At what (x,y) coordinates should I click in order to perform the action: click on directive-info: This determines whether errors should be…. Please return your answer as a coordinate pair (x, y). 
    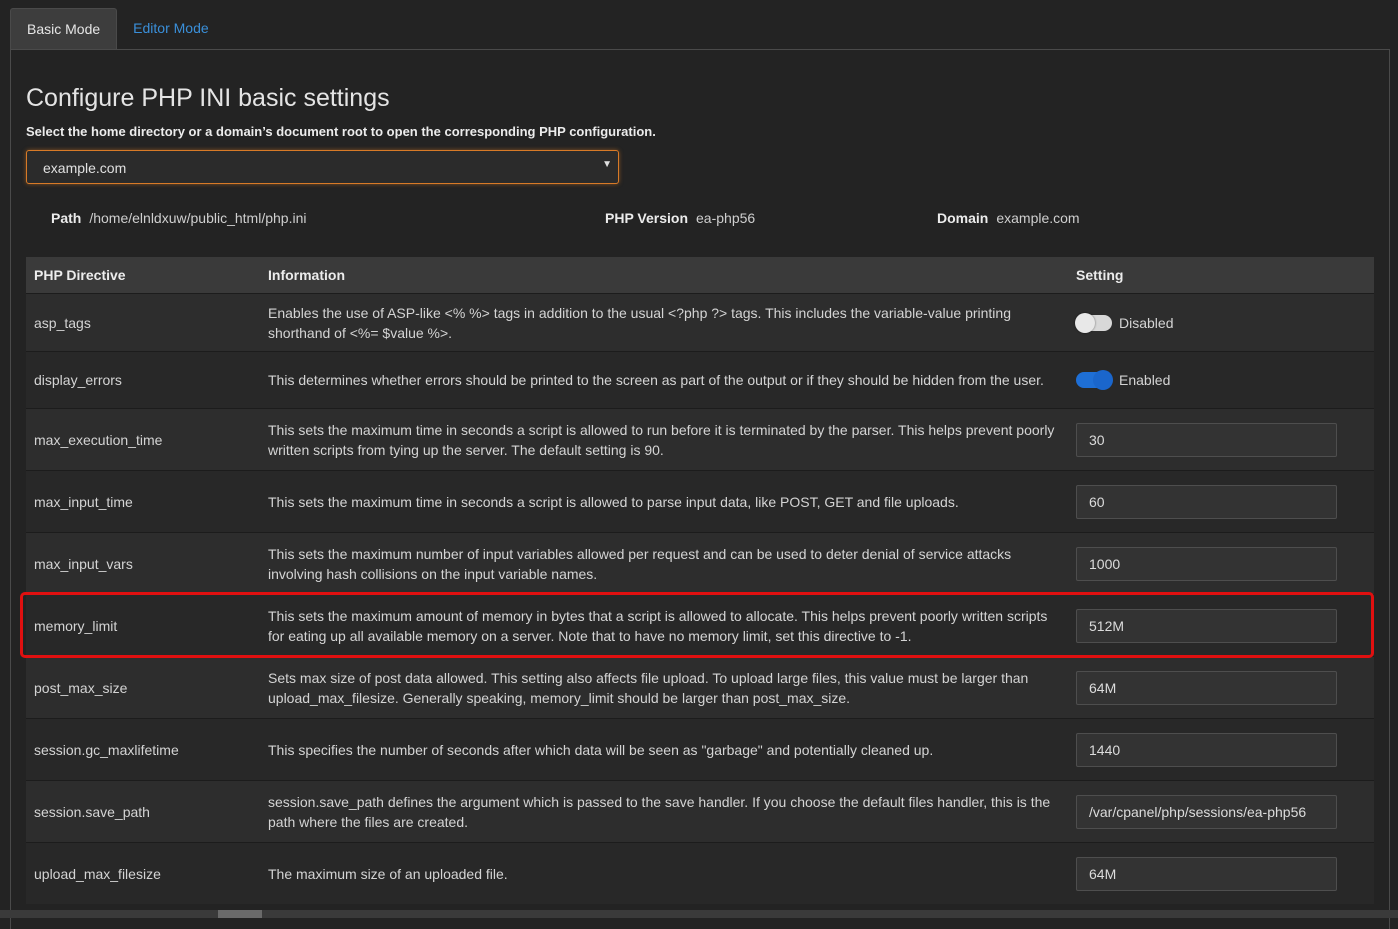
    Looking at the image, I should click on (656, 380).